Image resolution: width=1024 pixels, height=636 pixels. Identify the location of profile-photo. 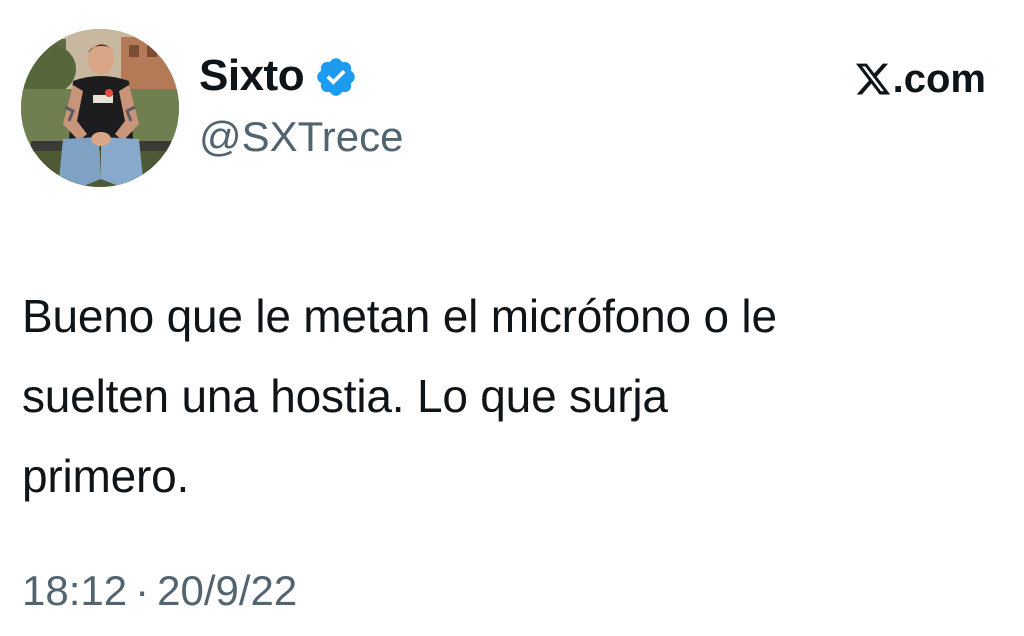
(100, 108).